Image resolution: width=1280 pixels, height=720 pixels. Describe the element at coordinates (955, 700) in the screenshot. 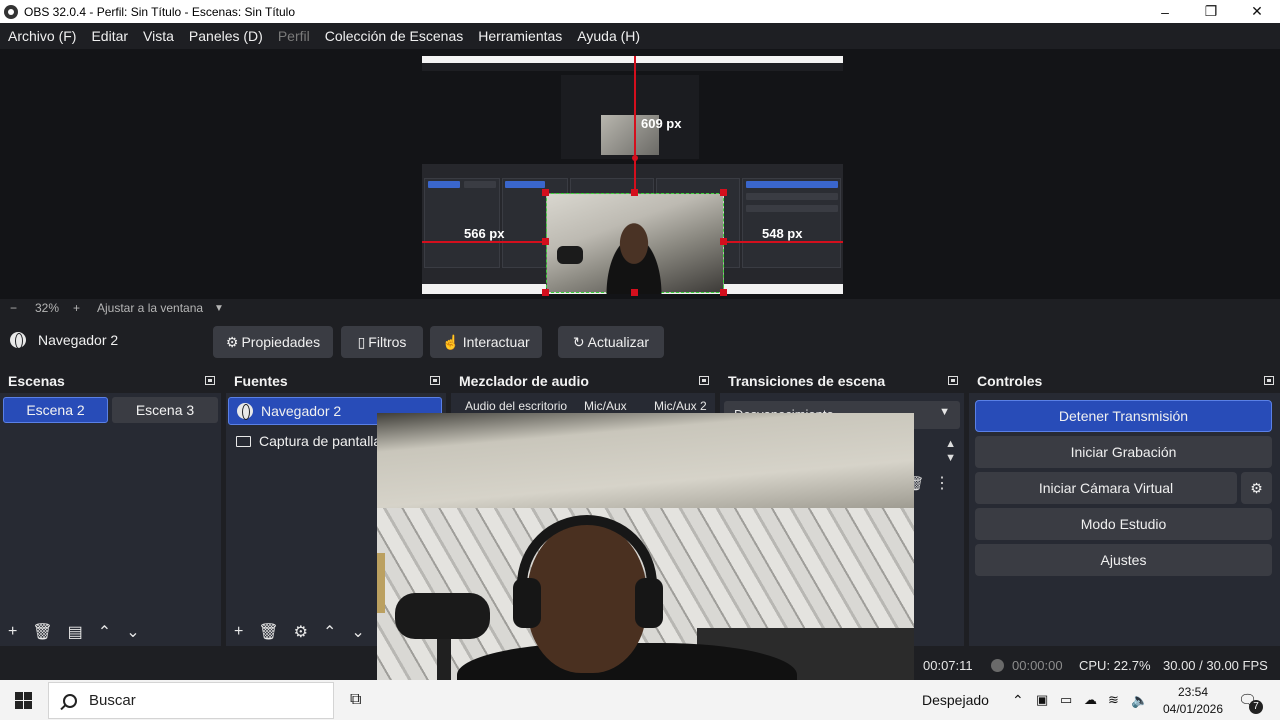

I see `weather-text: Despejado` at that location.